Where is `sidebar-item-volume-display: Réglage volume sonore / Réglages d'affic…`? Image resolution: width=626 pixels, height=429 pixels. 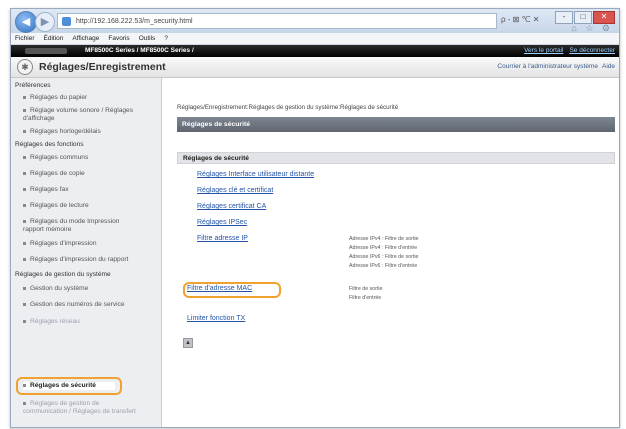
sidebar-item-volume-display: Réglage volume sonore / Réglages d'affic… is located at coordinates (83, 115).